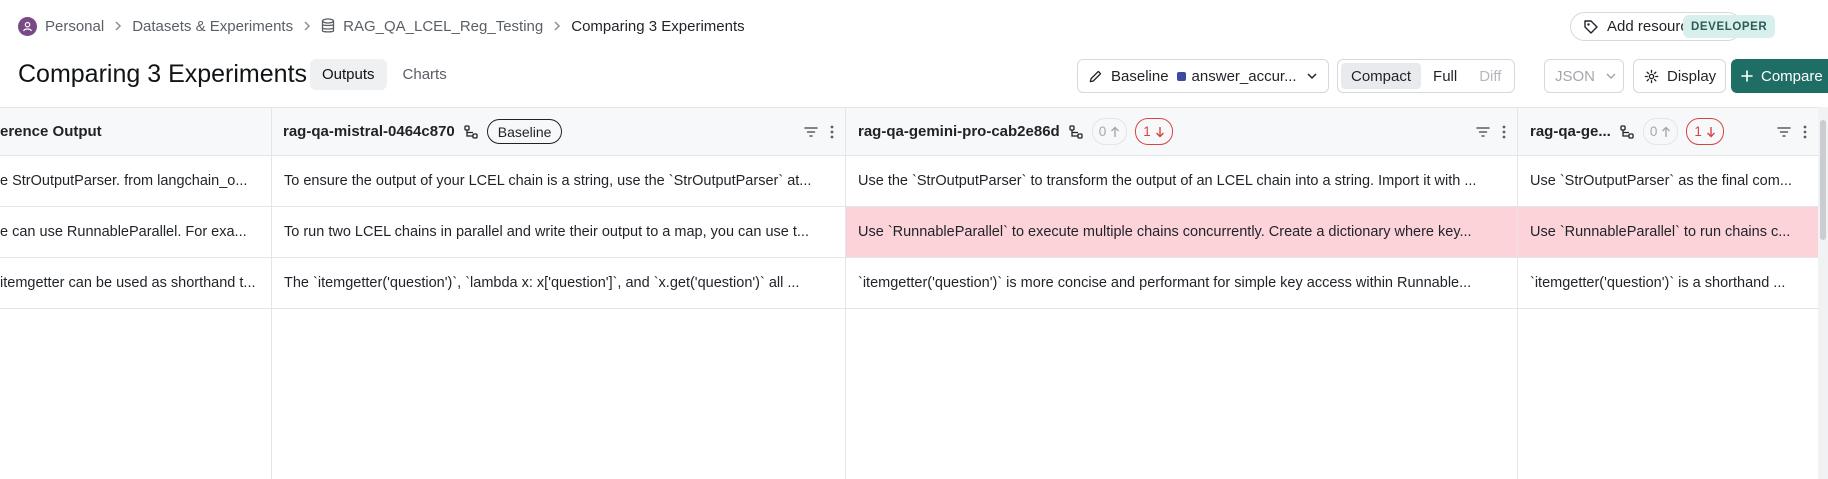 This screenshot has height=479, width=1828. I want to click on experiment-name: rag-qa-mistral-0464c870, so click(369, 131).